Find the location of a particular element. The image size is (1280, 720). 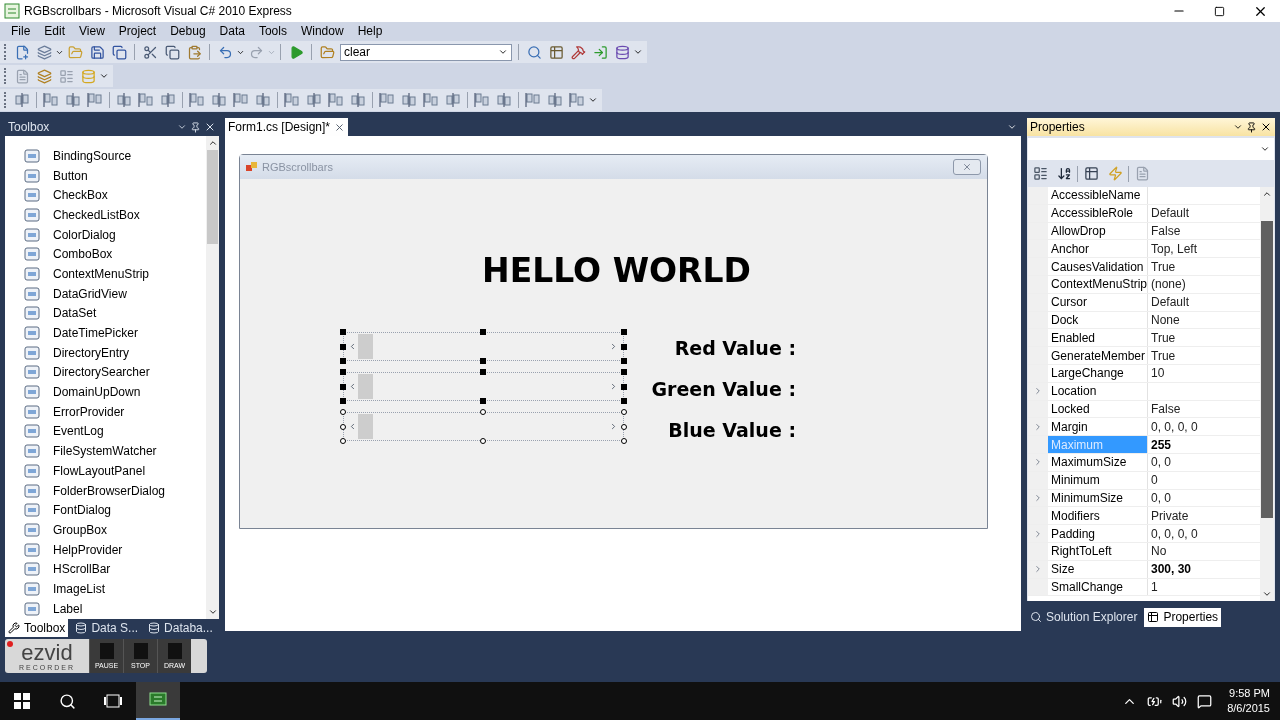

property-name: MinimumSize is located at coordinates (1098, 498).